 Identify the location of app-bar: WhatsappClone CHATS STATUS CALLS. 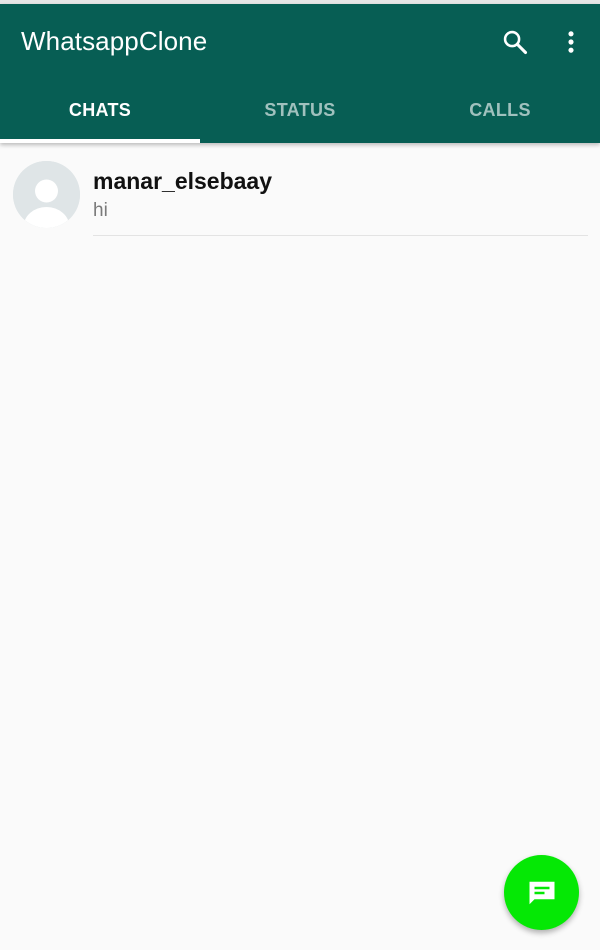
(300, 73).